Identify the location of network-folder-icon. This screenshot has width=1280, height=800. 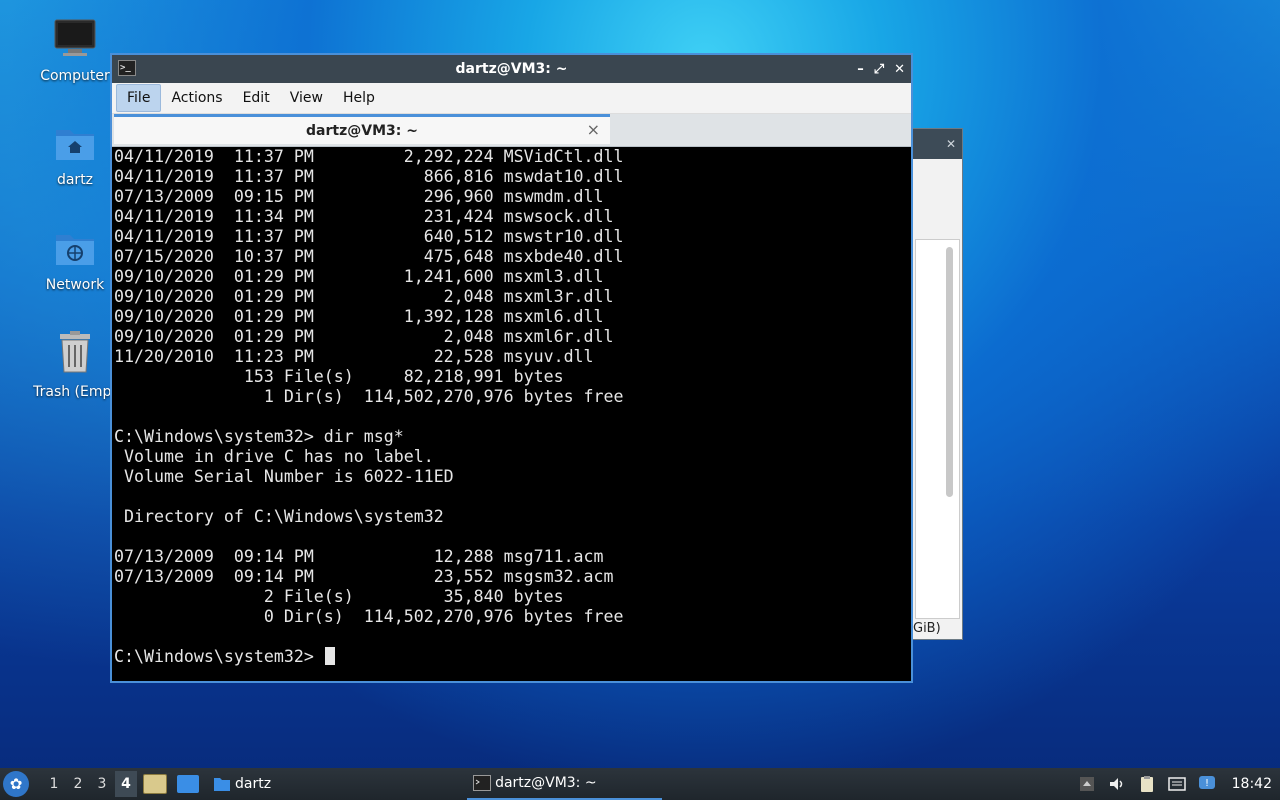
(75, 250).